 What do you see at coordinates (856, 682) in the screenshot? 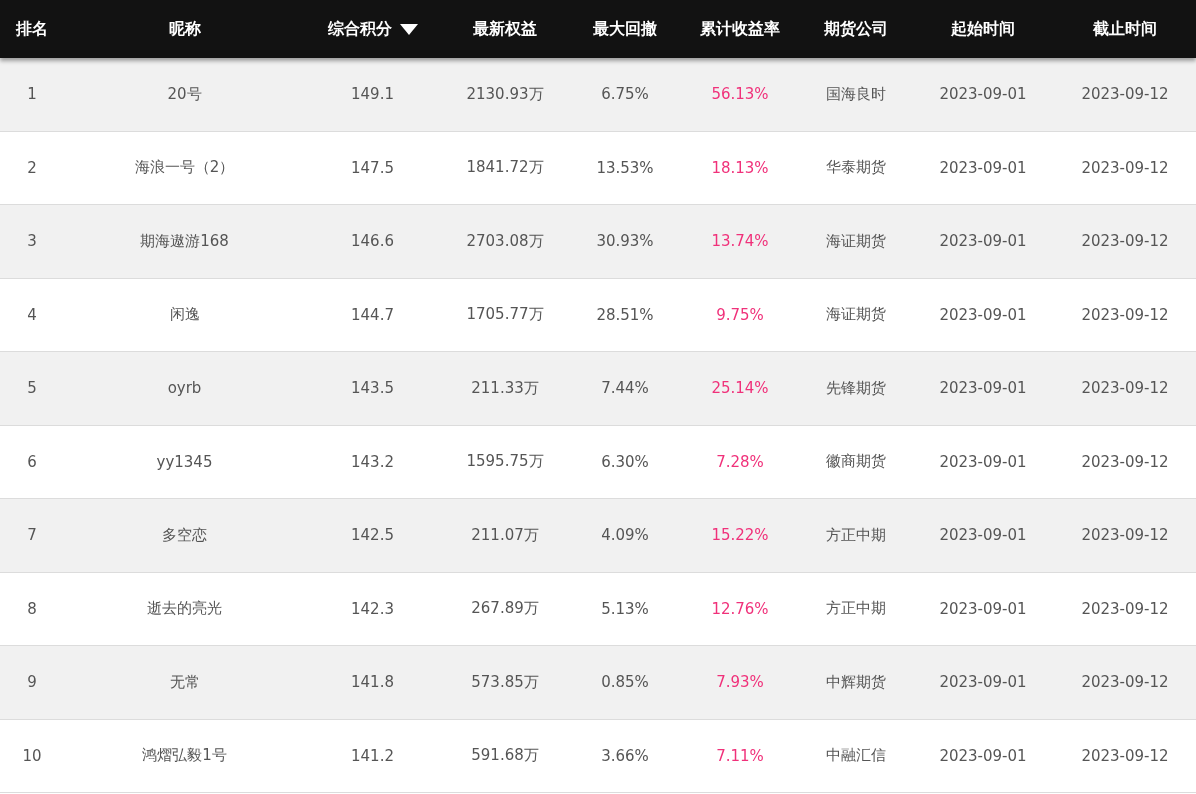
I see `table-cell: 中辉期货` at bounding box center [856, 682].